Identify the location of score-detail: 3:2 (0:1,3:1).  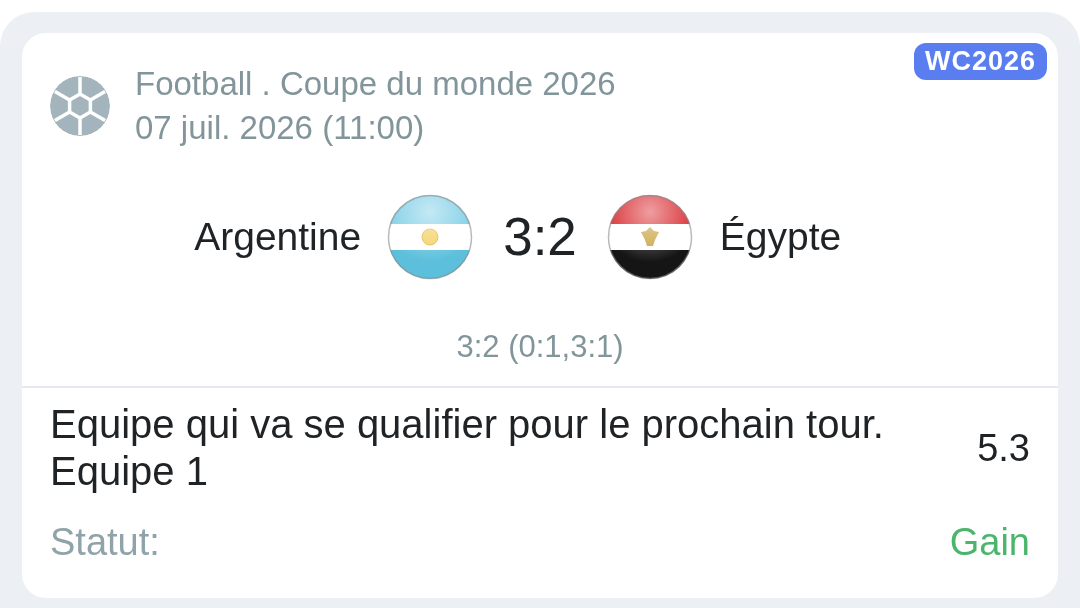
(540, 347).